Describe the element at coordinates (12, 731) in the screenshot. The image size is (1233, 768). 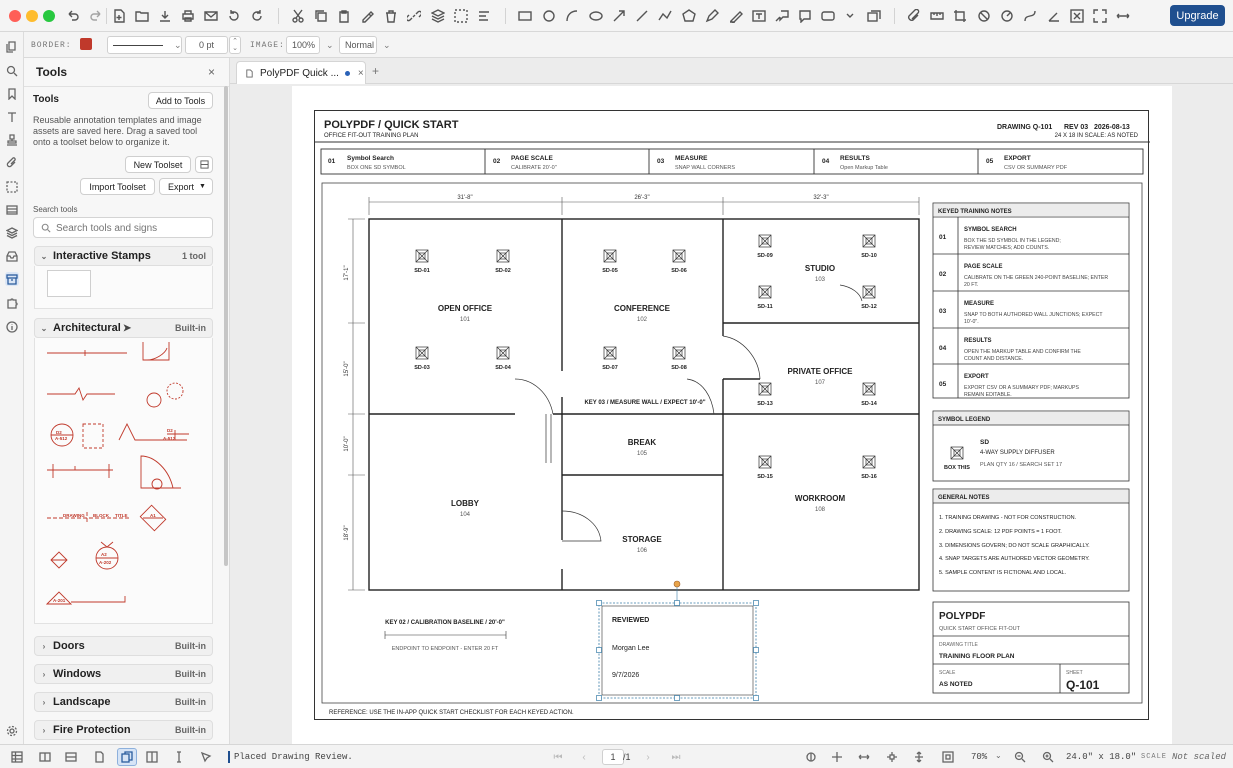
I see `settings-gear-icon` at that location.